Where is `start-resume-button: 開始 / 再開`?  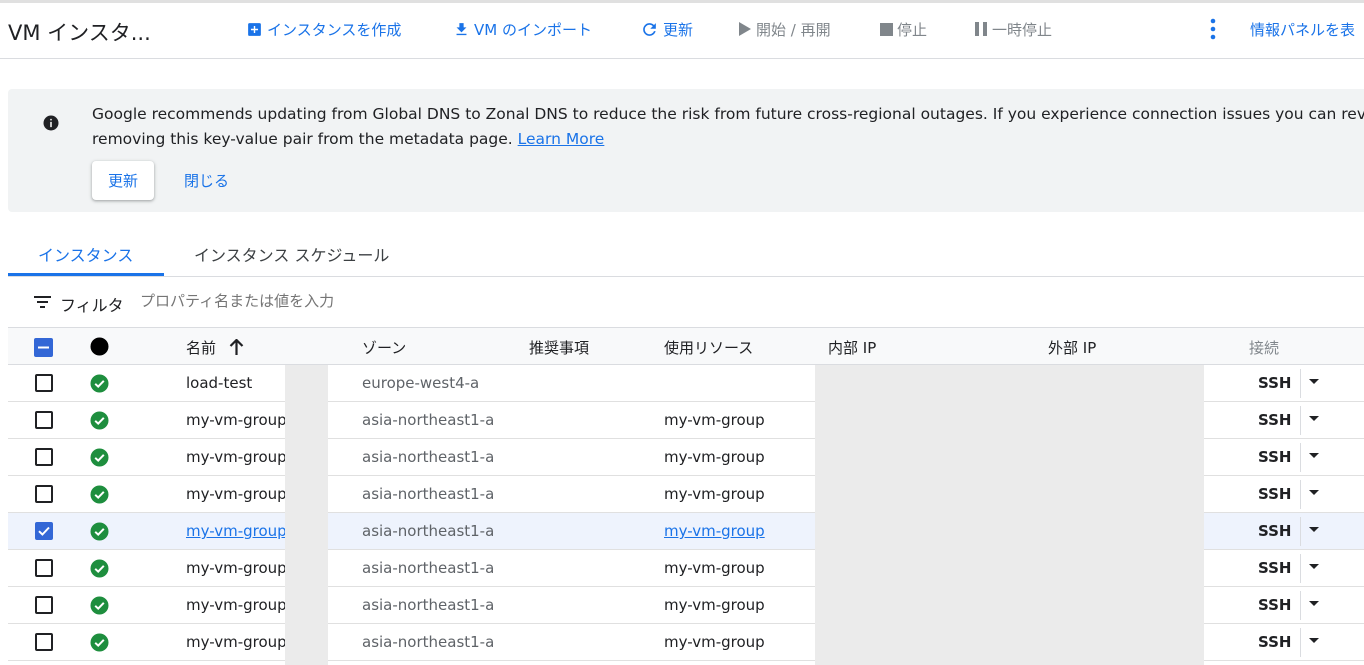
start-resume-button: 開始 / 再開 is located at coordinates (784, 29).